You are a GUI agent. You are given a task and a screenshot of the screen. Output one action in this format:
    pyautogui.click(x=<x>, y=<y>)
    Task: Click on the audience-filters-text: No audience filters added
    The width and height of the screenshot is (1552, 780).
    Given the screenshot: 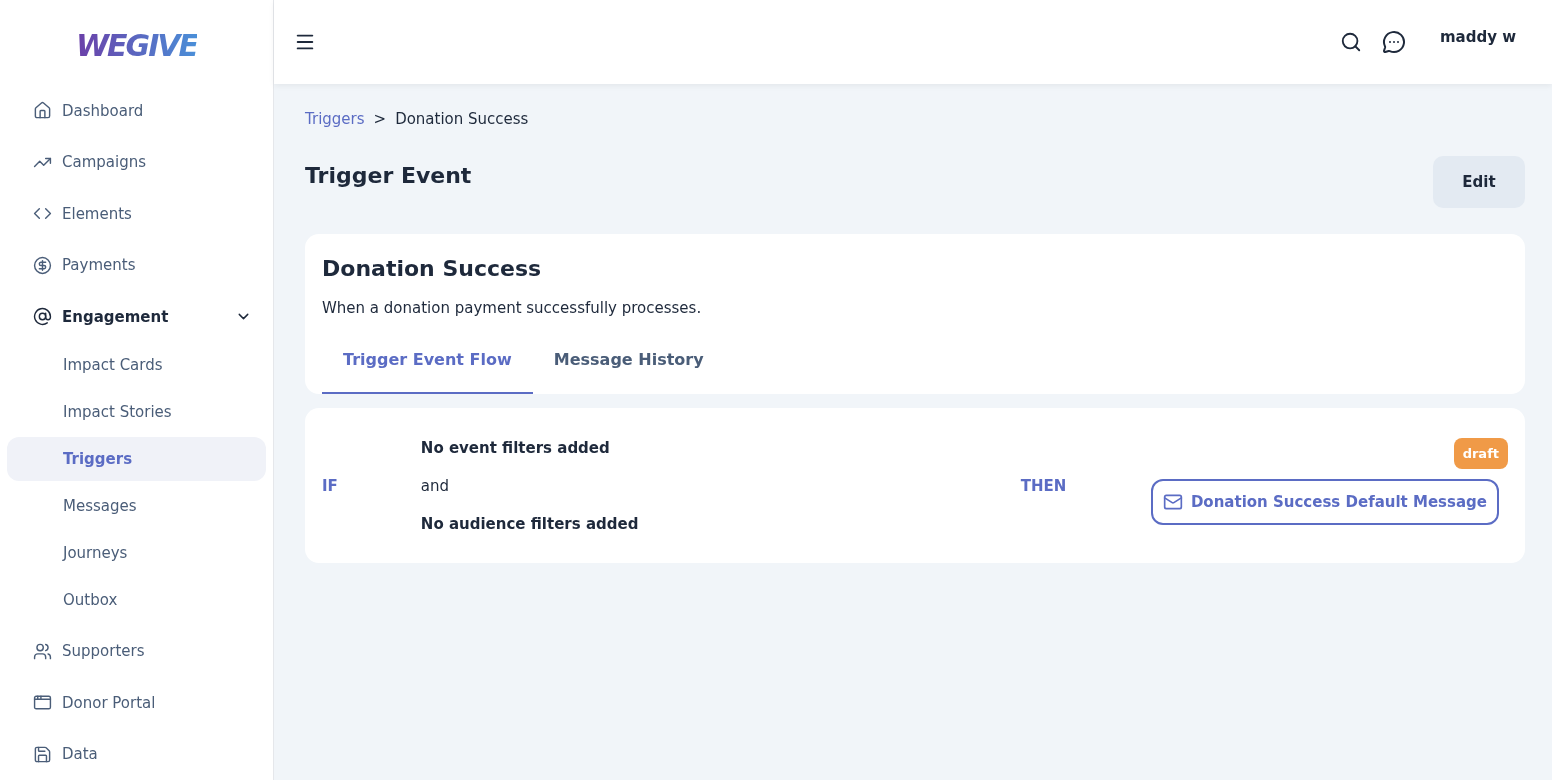 What is the action you would take?
    pyautogui.click(x=530, y=523)
    